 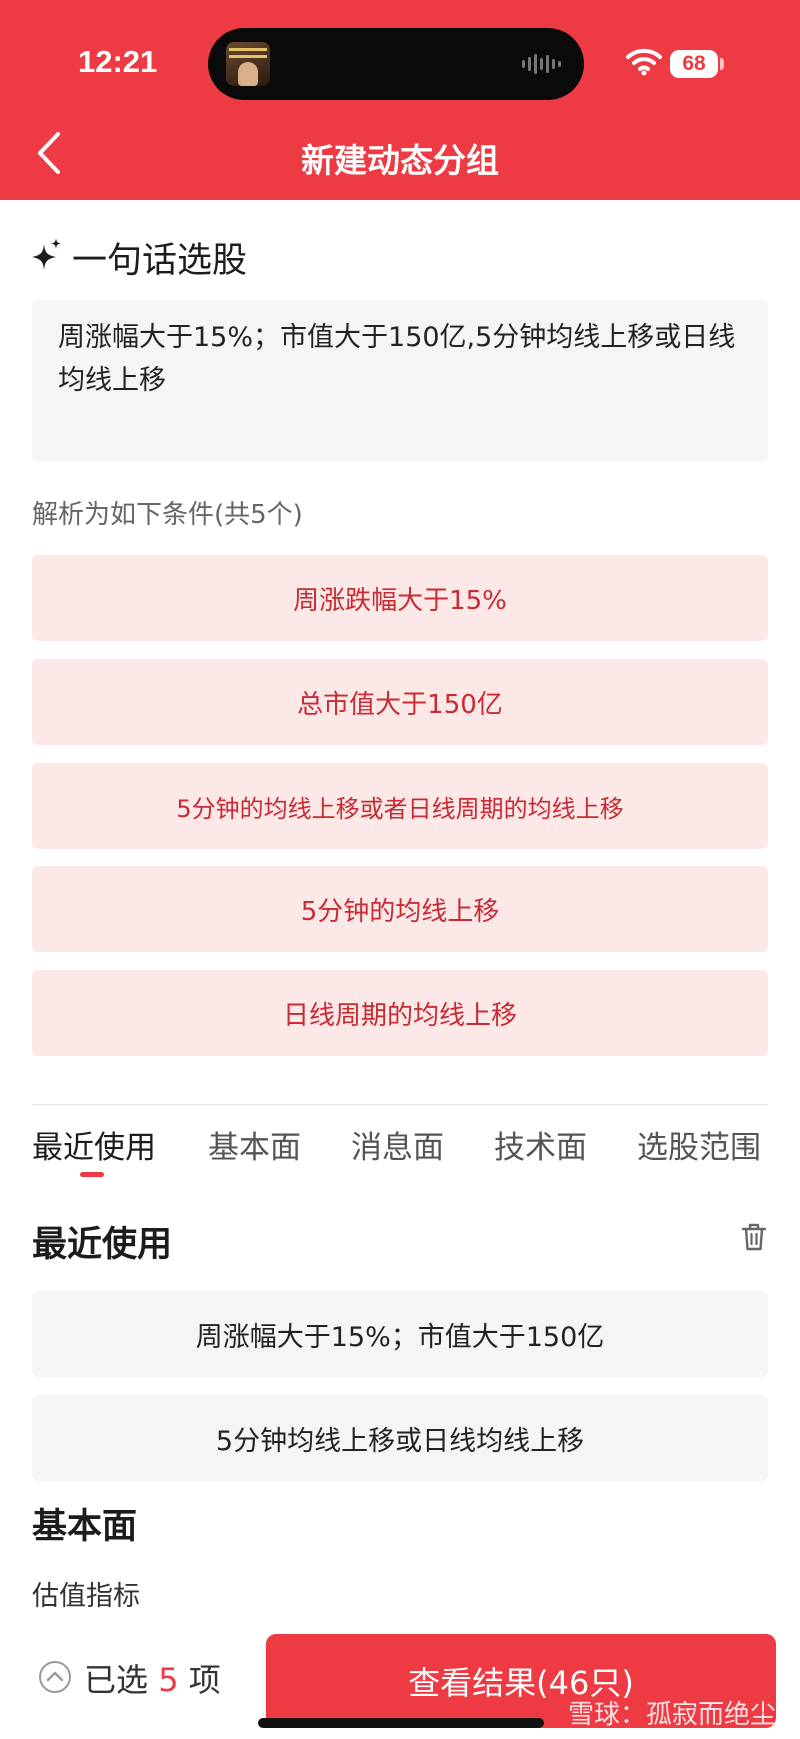 What do you see at coordinates (204, 1680) in the screenshot?
I see `selected-suffix: 项` at bounding box center [204, 1680].